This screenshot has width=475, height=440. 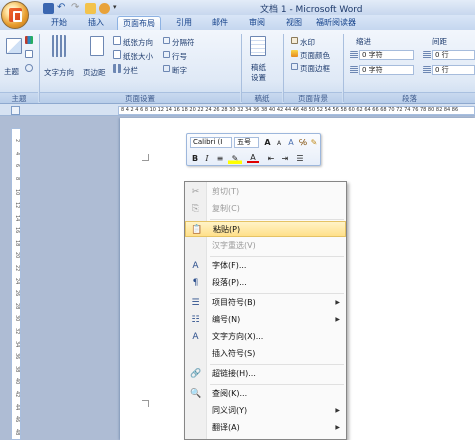 I want to click on vruler-tick: 20, so click(x=17, y=255).